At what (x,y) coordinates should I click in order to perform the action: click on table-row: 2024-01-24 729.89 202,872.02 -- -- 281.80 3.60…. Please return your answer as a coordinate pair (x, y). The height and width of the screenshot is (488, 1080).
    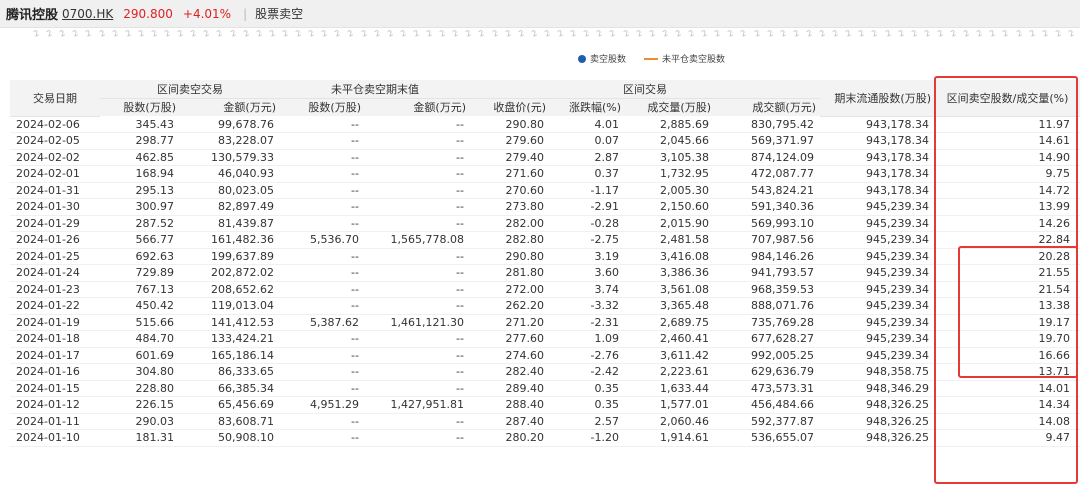
    Looking at the image, I should click on (545, 273).